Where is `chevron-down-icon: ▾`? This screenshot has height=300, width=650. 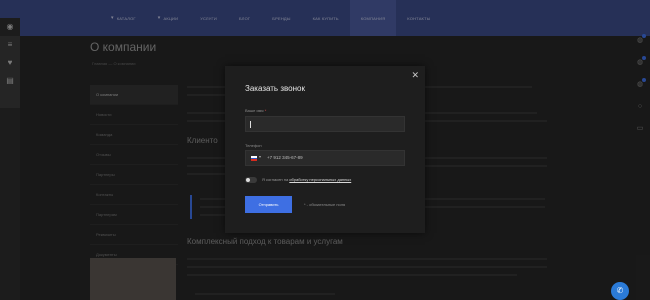 chevron-down-icon: ▾ is located at coordinates (260, 156).